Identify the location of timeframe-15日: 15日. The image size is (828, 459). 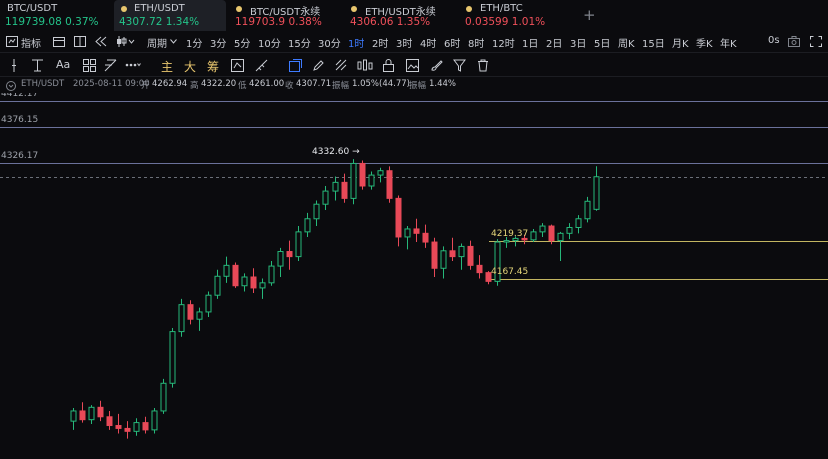
(653, 42).